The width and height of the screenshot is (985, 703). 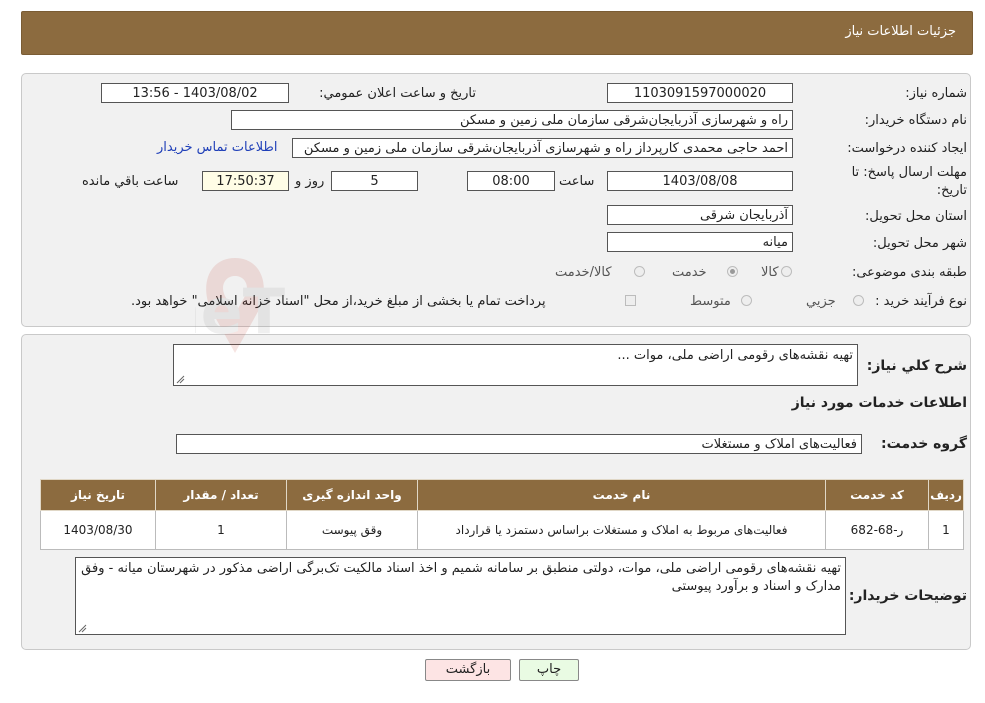 What do you see at coordinates (732, 271) in the screenshot?
I see `category-service-radio` at bounding box center [732, 271].